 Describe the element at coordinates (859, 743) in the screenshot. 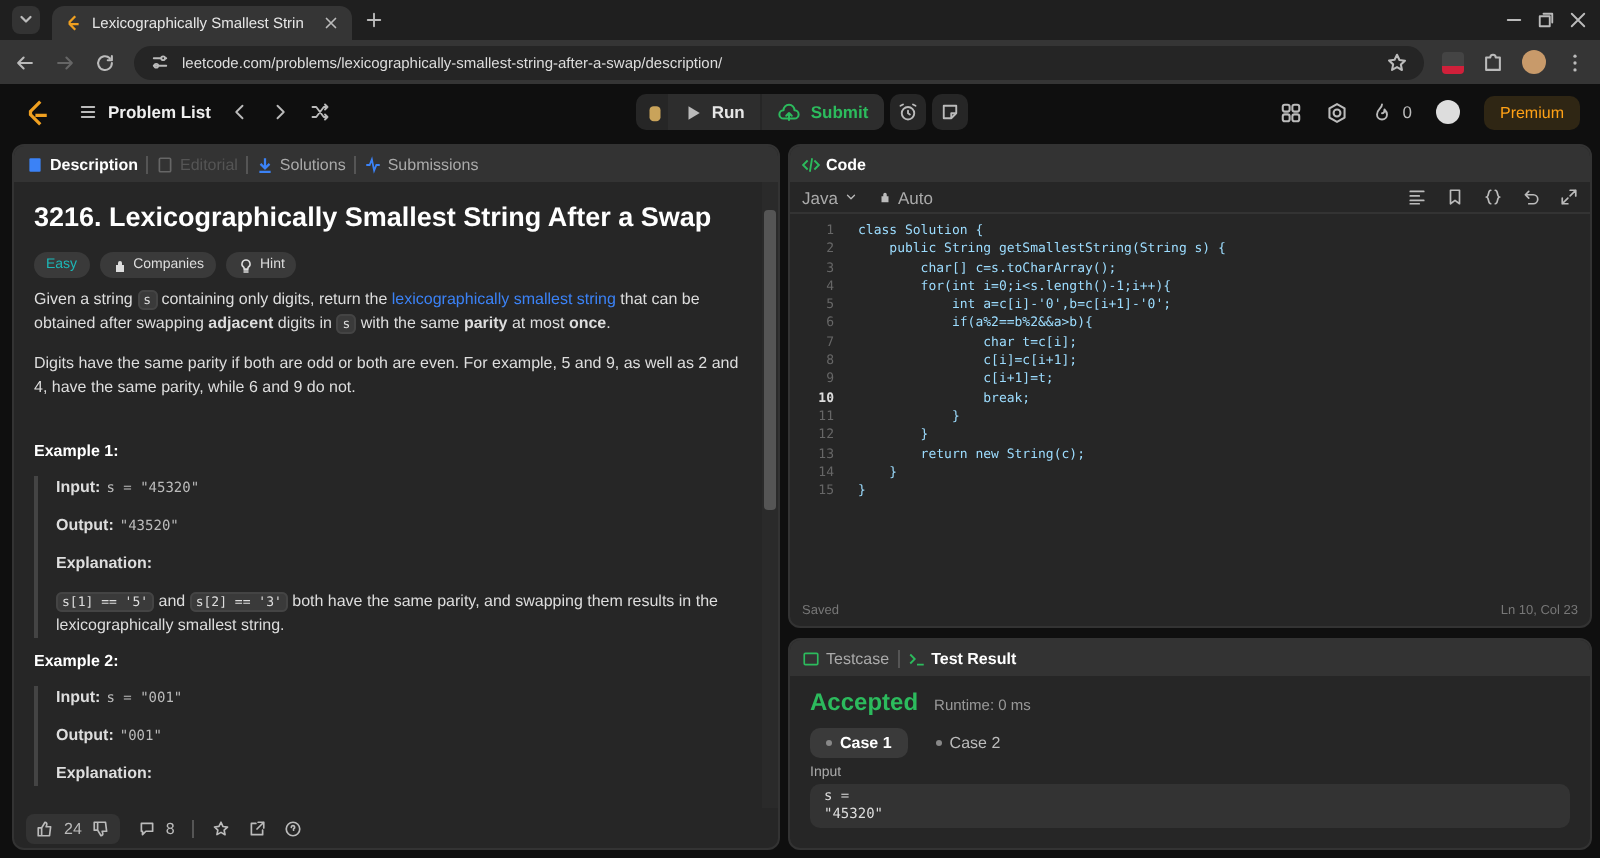

I see `case-tab: Case 1` at that location.